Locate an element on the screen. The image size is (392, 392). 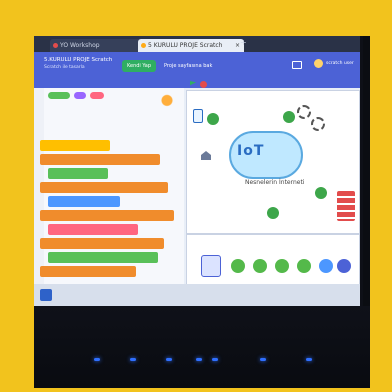
browser-tab-workshop: YO Workshop is located at coordinates (96, 45).